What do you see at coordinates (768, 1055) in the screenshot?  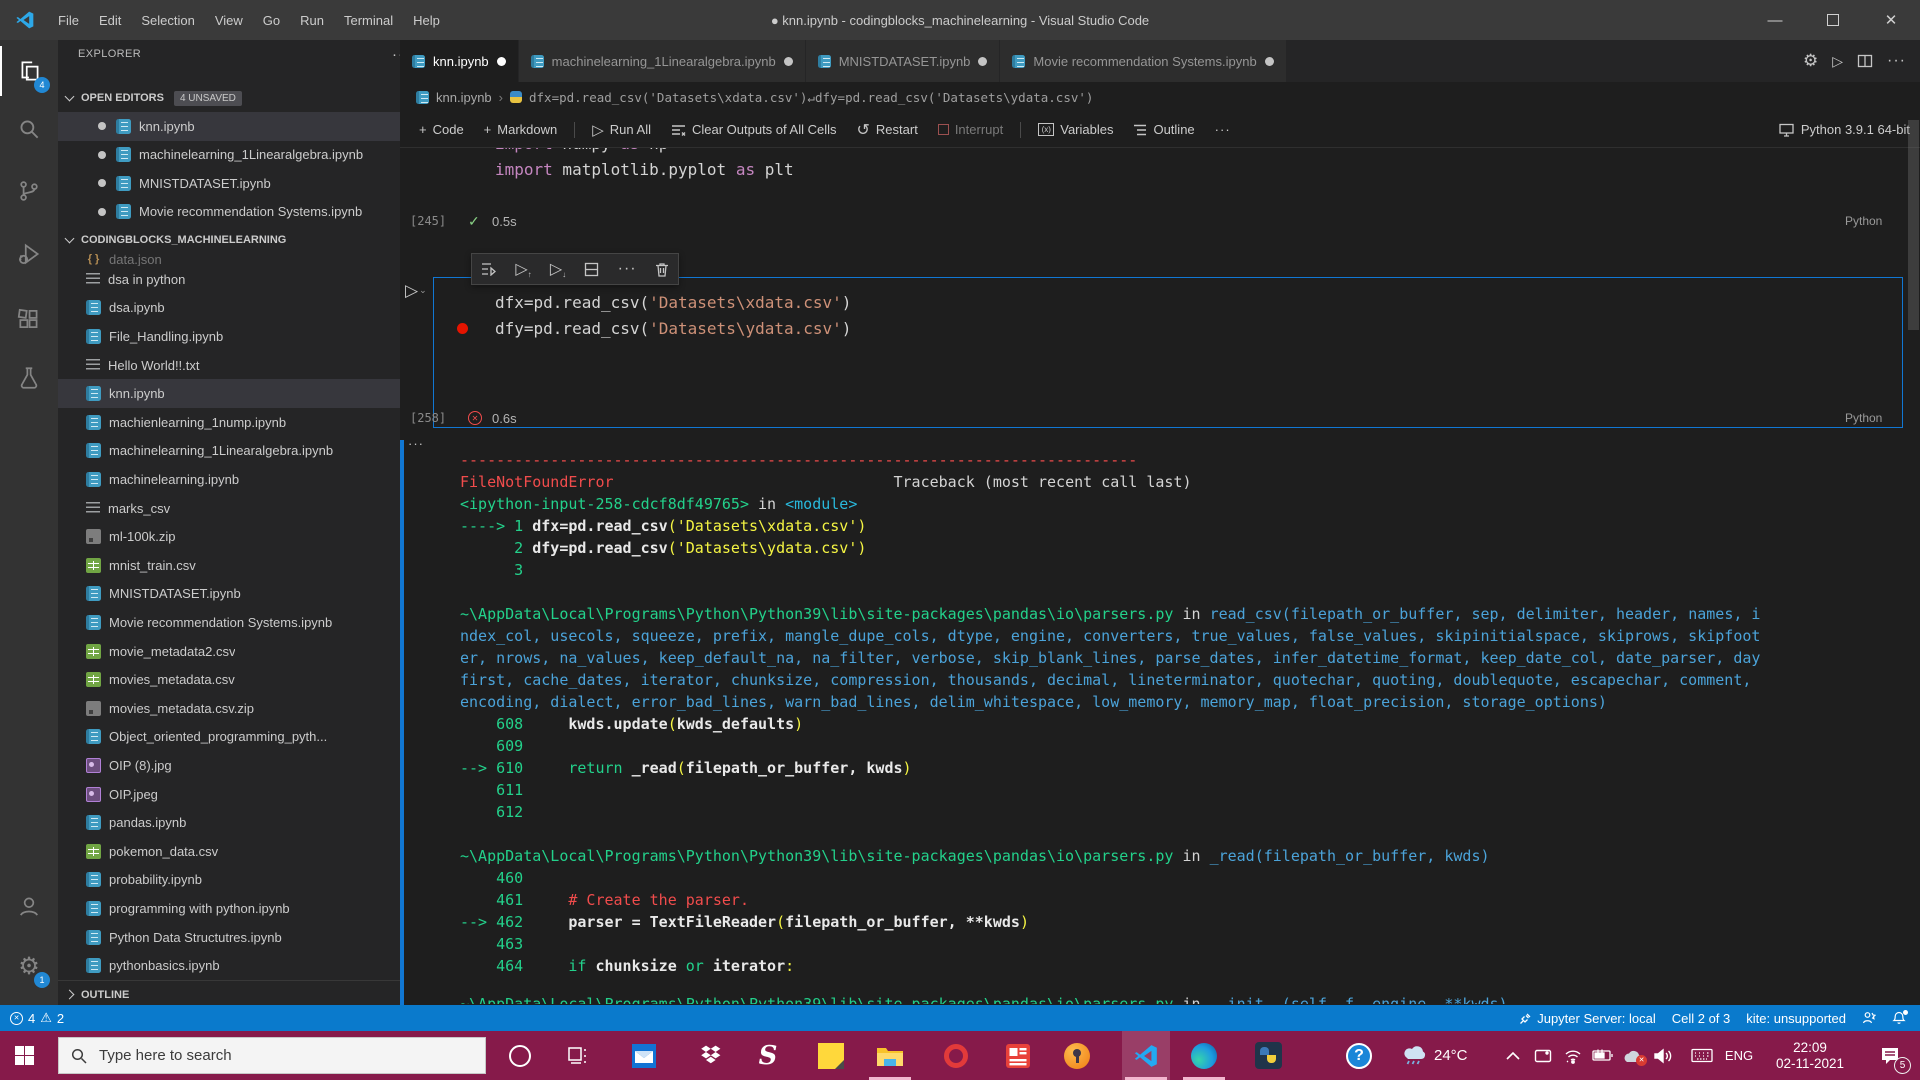 I see `lightshot-icon: S` at bounding box center [768, 1055].